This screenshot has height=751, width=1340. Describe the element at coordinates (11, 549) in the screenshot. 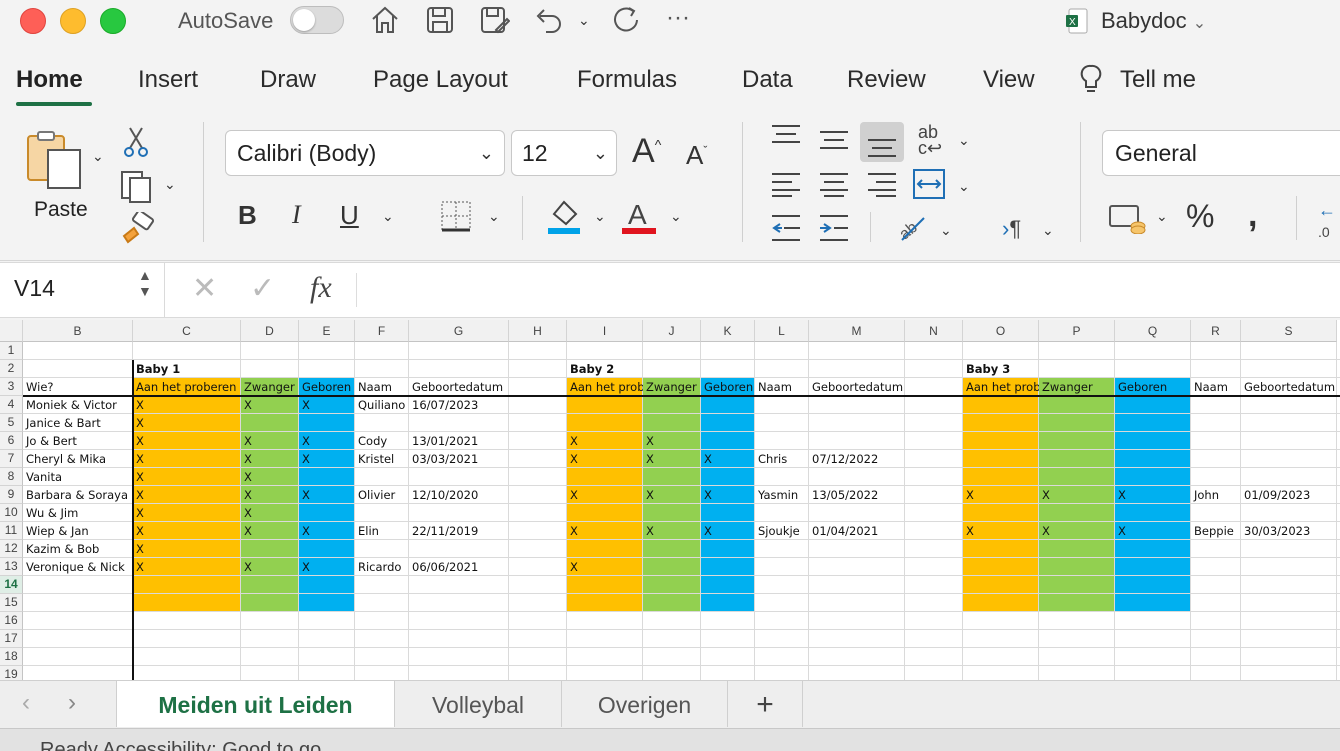

I see `row-header-12: 12` at that location.